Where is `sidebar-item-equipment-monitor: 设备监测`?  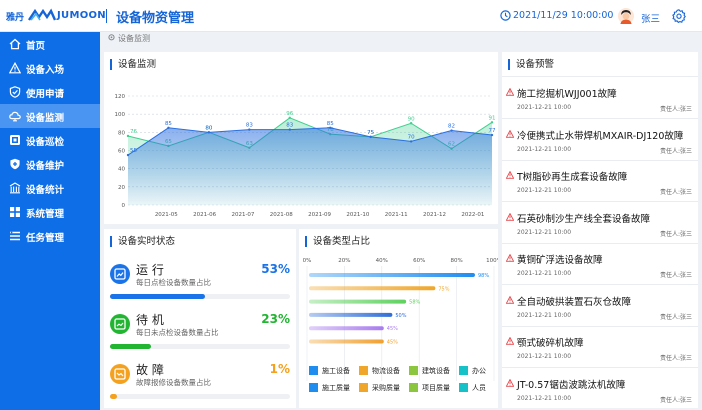 sidebar-item-equipment-monitor: 设备监测 is located at coordinates (50, 116).